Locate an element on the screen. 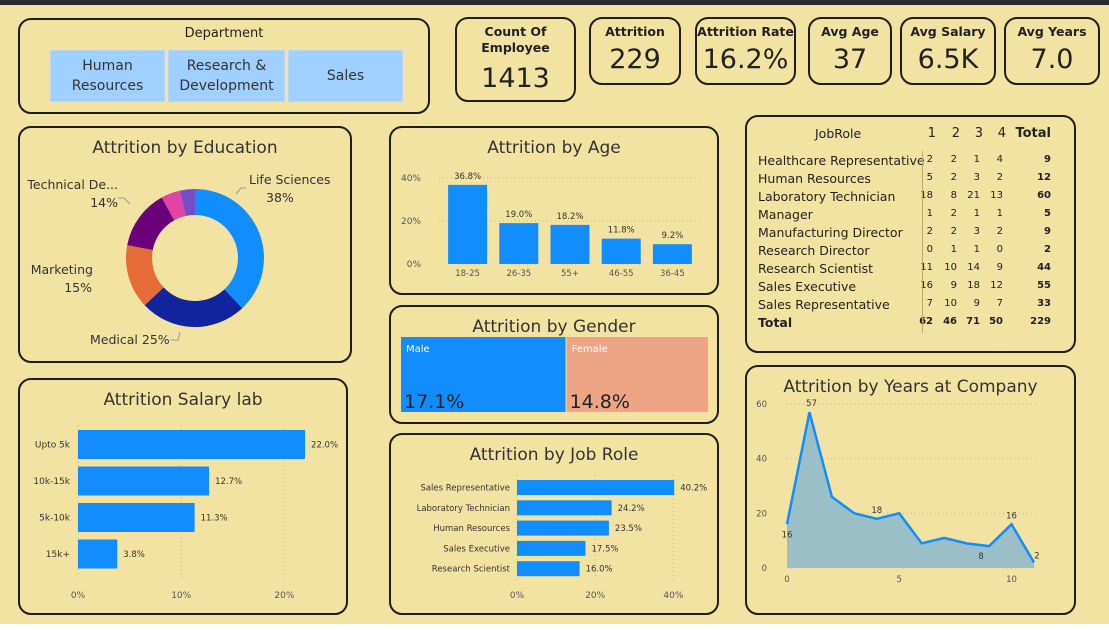  jobrole-bar-label: 16.0% is located at coordinates (599, 570).